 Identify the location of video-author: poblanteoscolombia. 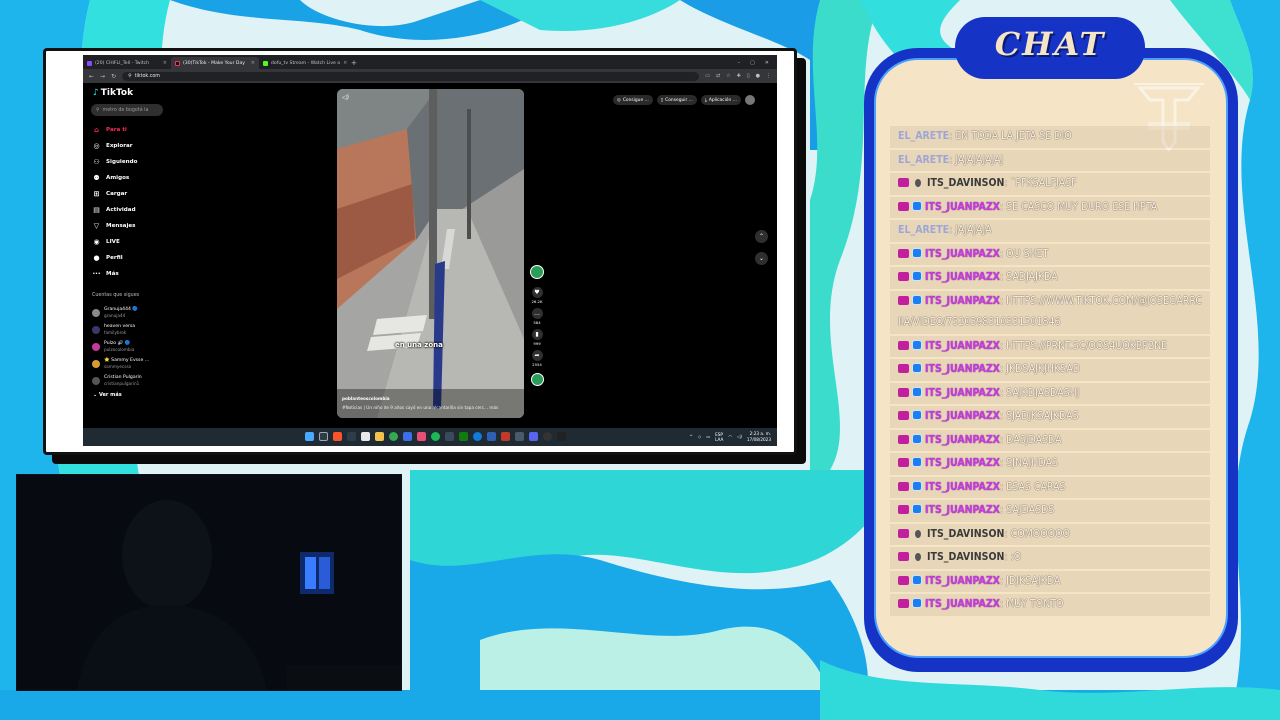
(366, 398).